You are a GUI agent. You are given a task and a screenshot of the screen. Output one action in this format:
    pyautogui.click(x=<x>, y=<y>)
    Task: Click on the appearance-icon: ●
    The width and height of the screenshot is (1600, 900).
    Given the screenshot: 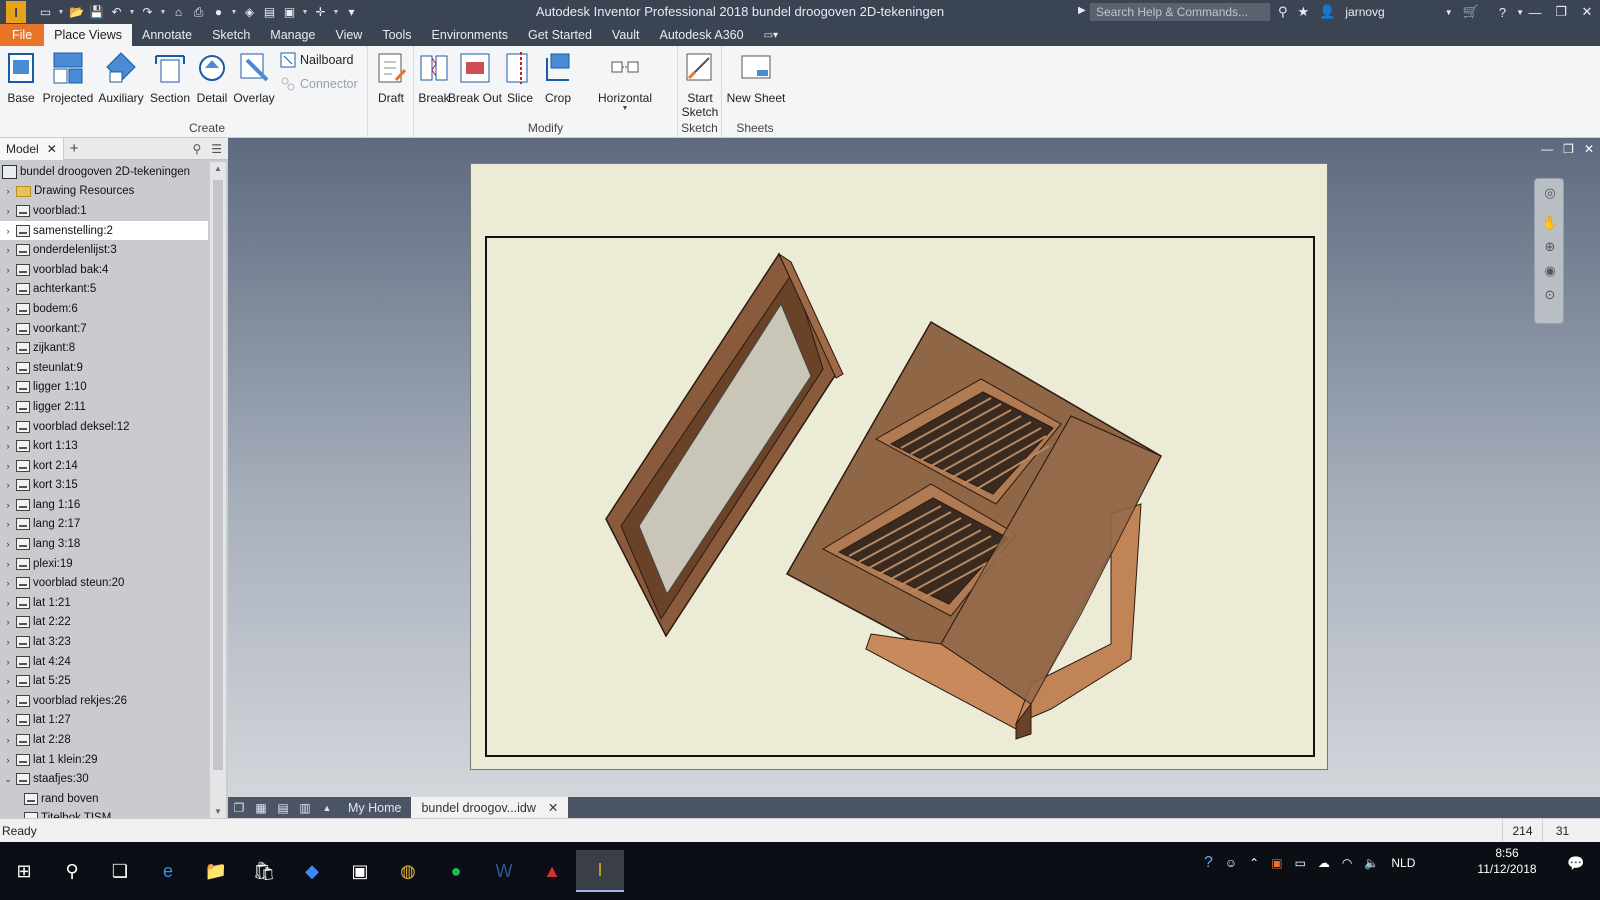 What is the action you would take?
    pyautogui.click(x=218, y=12)
    